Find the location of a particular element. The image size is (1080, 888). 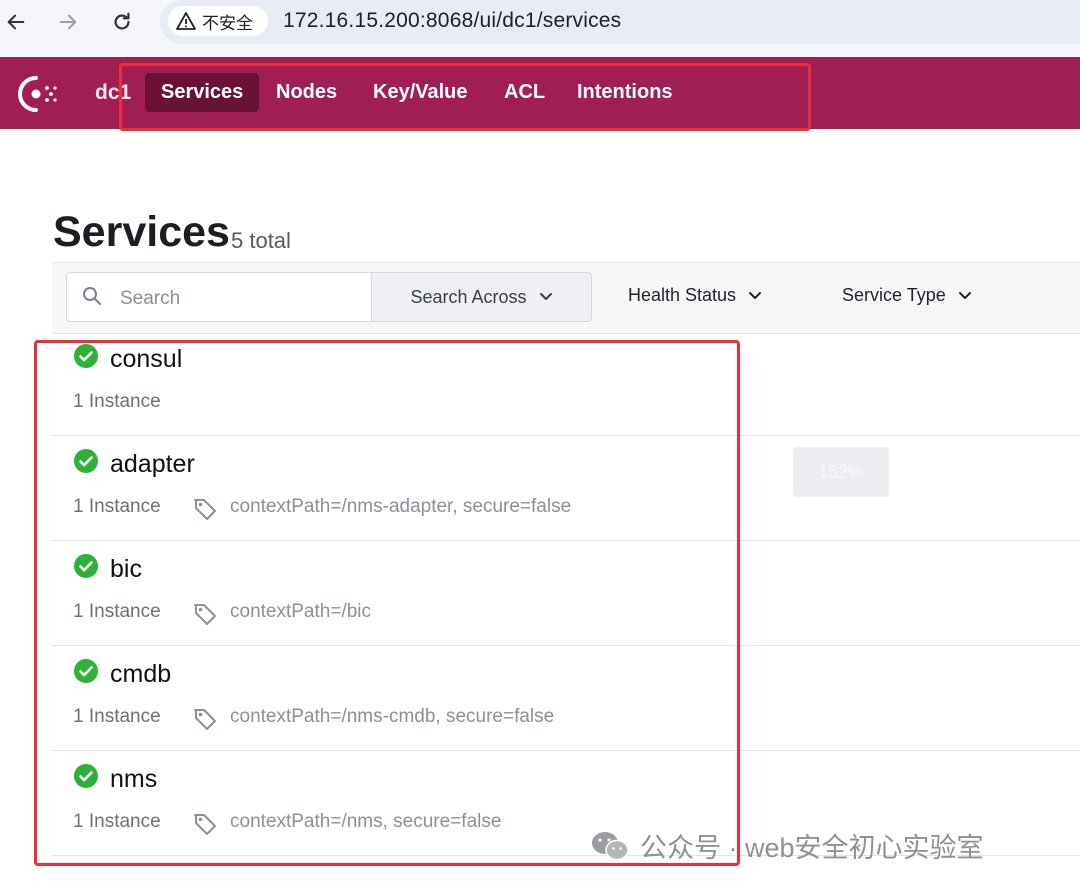

security-label: 不安全 is located at coordinates (227, 23).